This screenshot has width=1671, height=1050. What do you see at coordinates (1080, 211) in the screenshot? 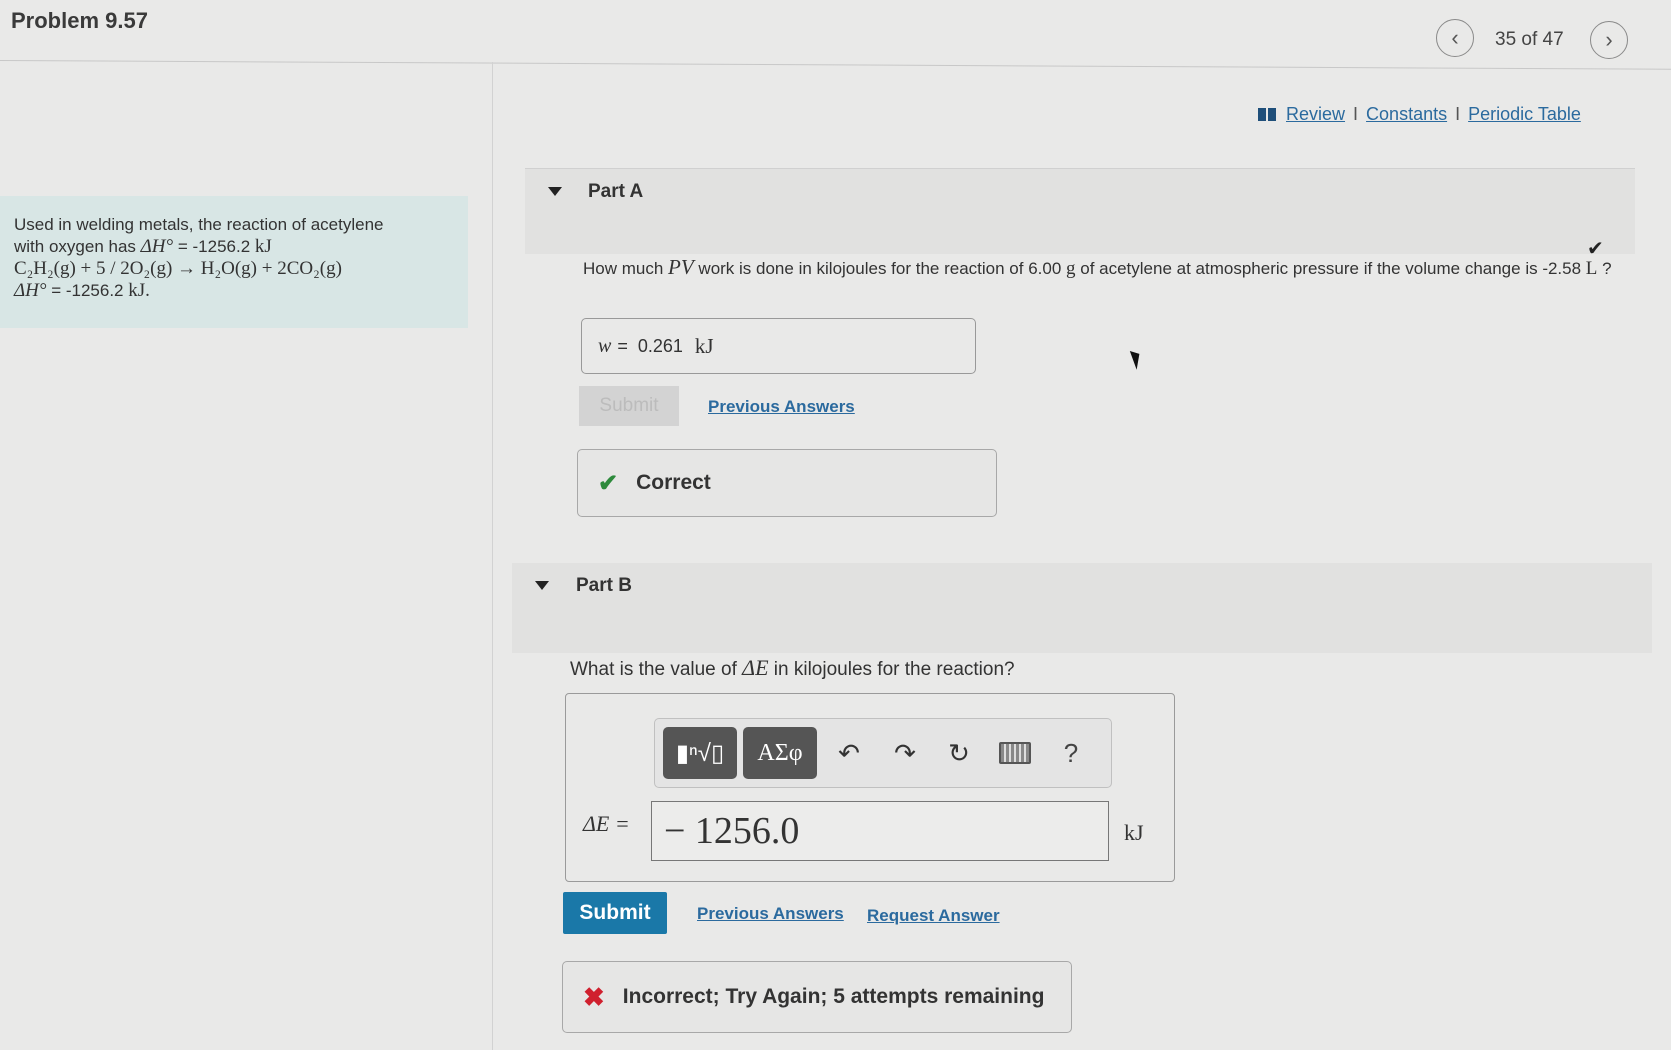
I see `part-a-header` at bounding box center [1080, 211].